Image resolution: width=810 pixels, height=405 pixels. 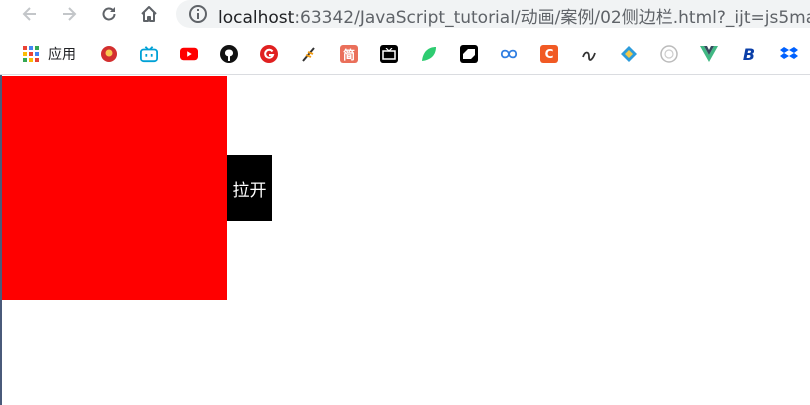 I want to click on bookmark-jianshu: 简, so click(x=349, y=54).